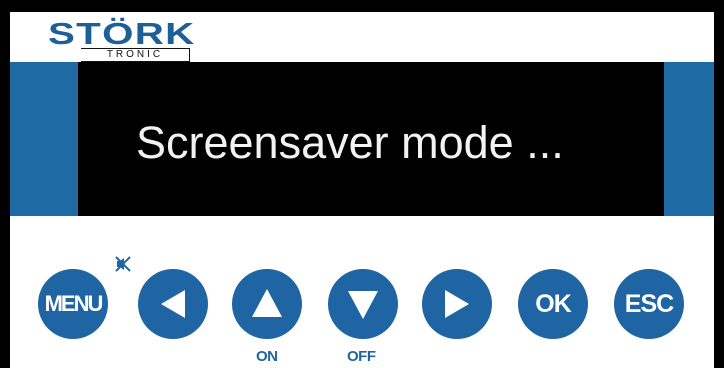 The height and width of the screenshot is (368, 724). I want to click on speaker-muted-icon, so click(123, 266).